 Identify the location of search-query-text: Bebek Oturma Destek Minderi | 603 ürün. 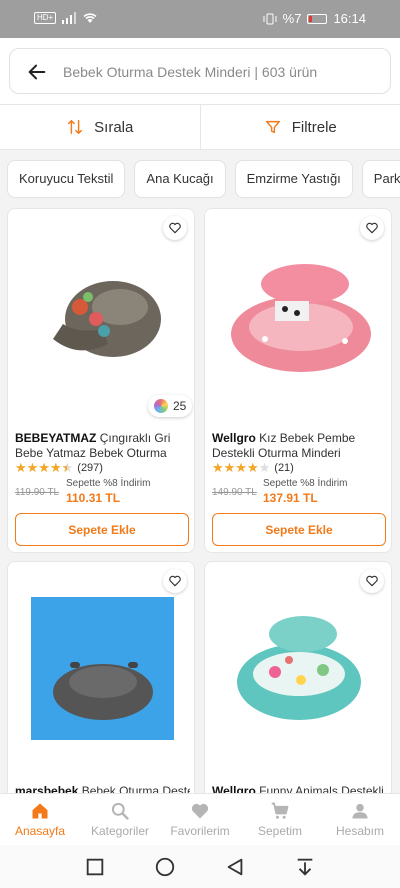
(190, 72).